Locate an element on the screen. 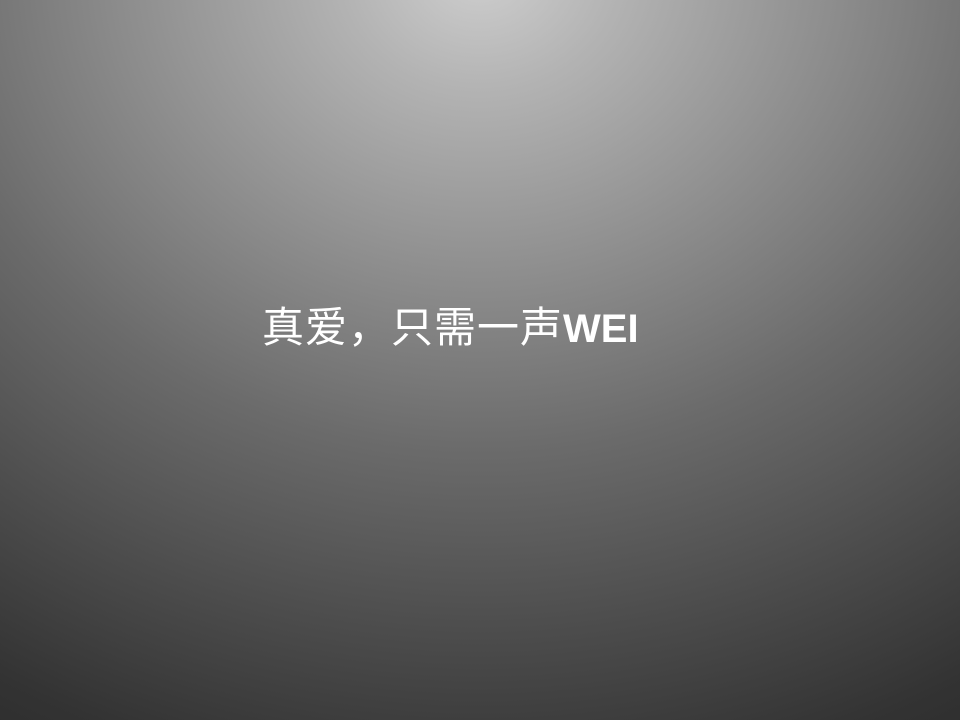 The image size is (960, 720). slide-title-chinese: 真爱，只需一声 is located at coordinates (413, 327).